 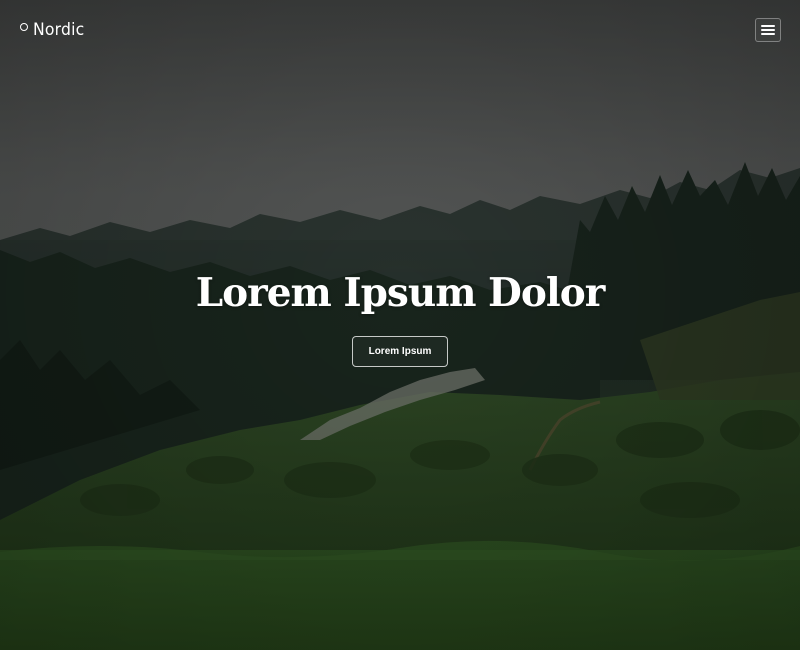 What do you see at coordinates (24, 27) in the screenshot?
I see `circle-logo-icon` at bounding box center [24, 27].